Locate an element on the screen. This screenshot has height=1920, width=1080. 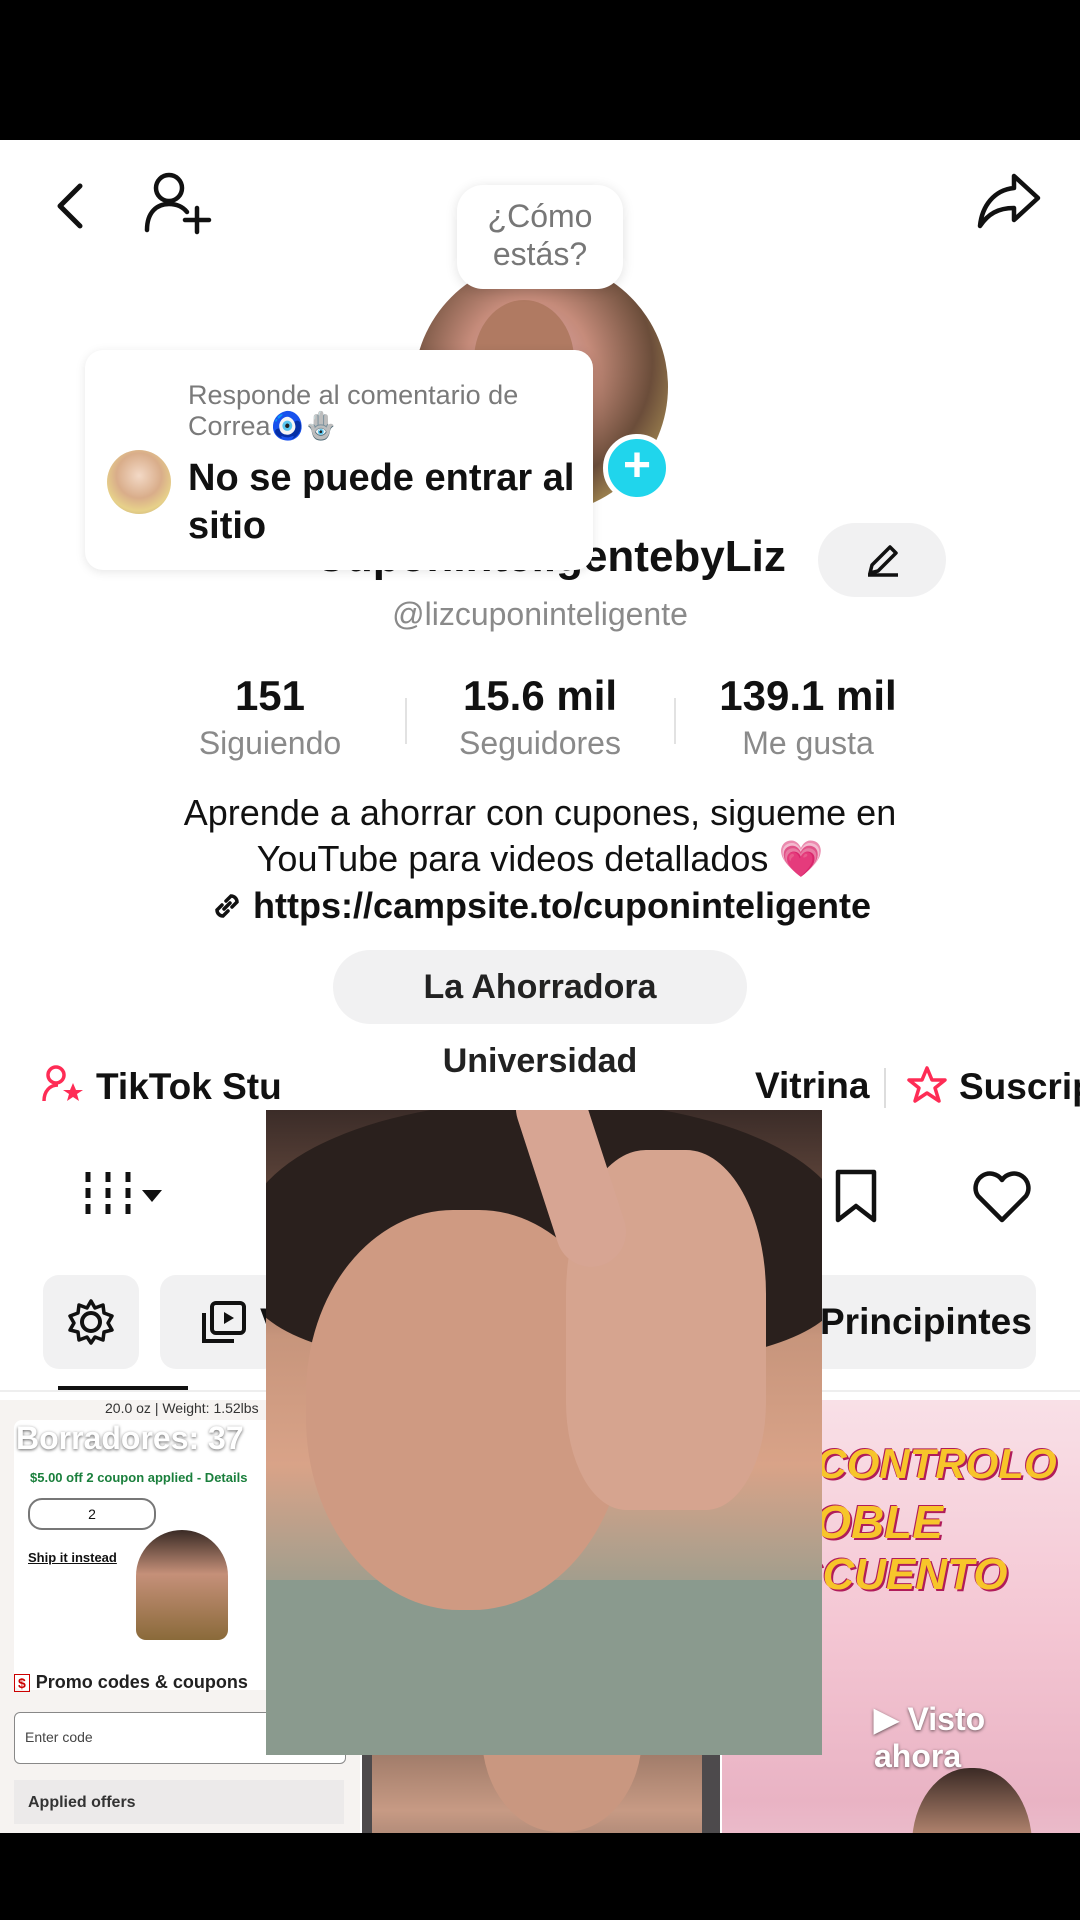
showcase-label: Vitrina is located at coordinates (812, 1085).